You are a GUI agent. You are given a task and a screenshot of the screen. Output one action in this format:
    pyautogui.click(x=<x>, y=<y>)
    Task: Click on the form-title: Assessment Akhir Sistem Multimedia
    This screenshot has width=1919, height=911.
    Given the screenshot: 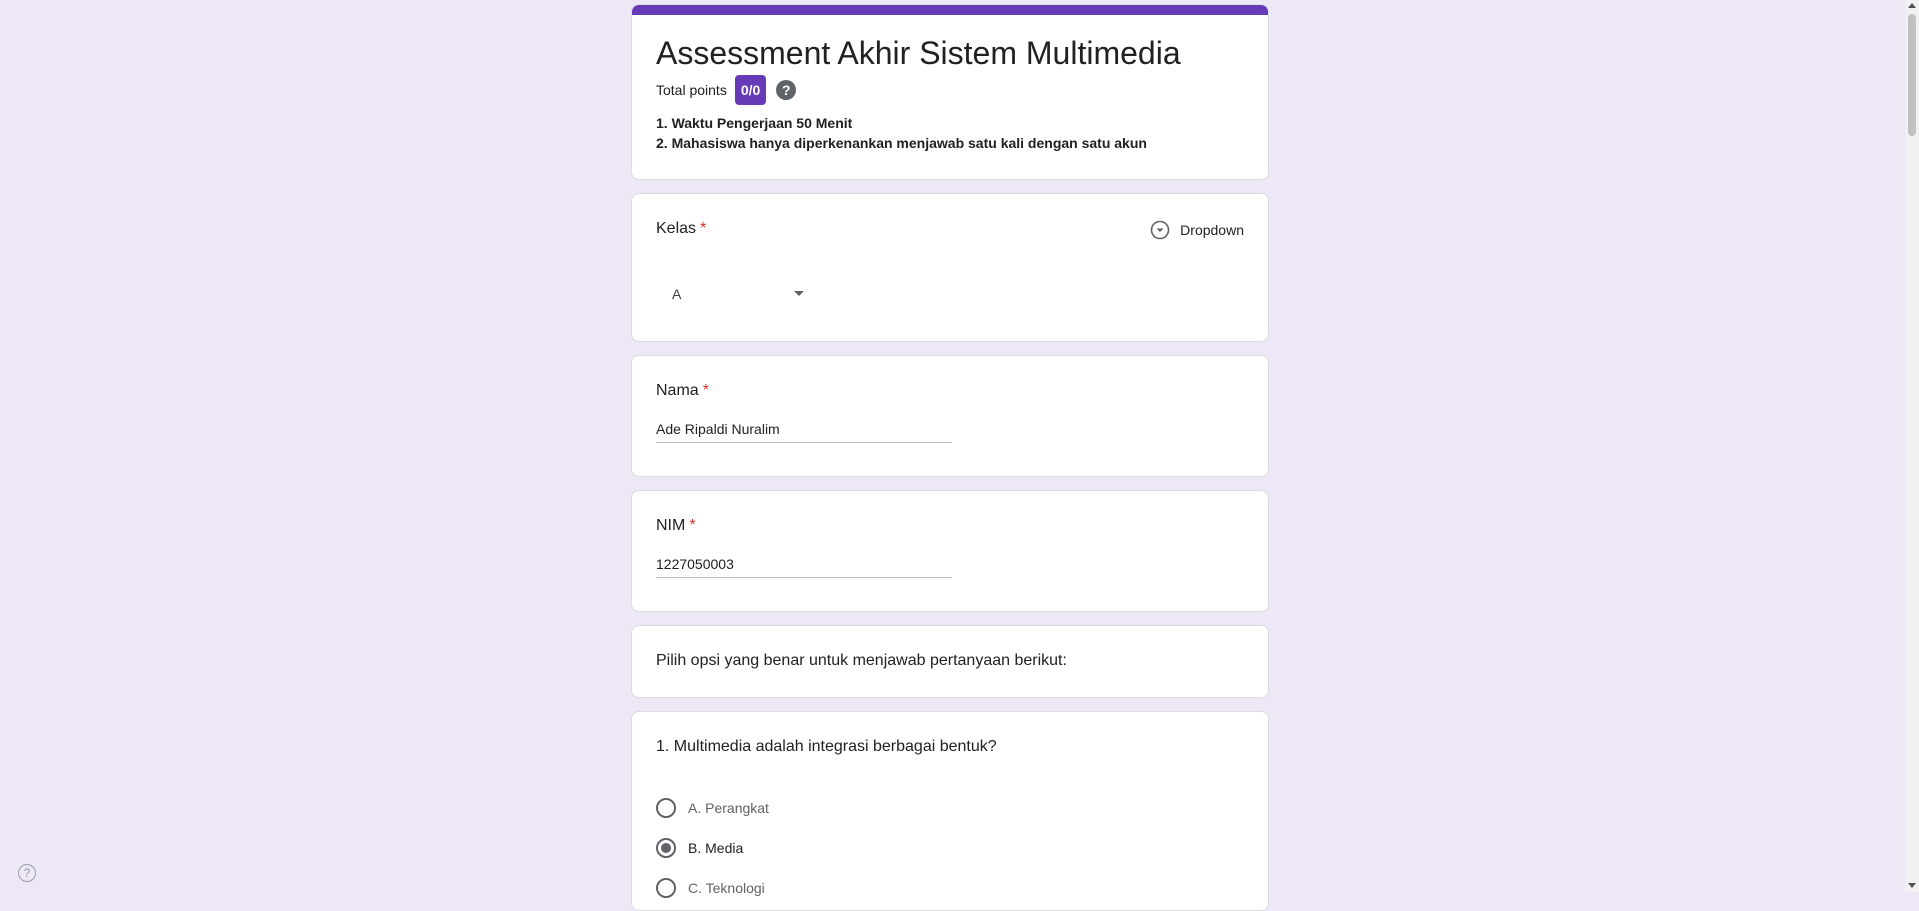 What is the action you would take?
    pyautogui.click(x=918, y=53)
    